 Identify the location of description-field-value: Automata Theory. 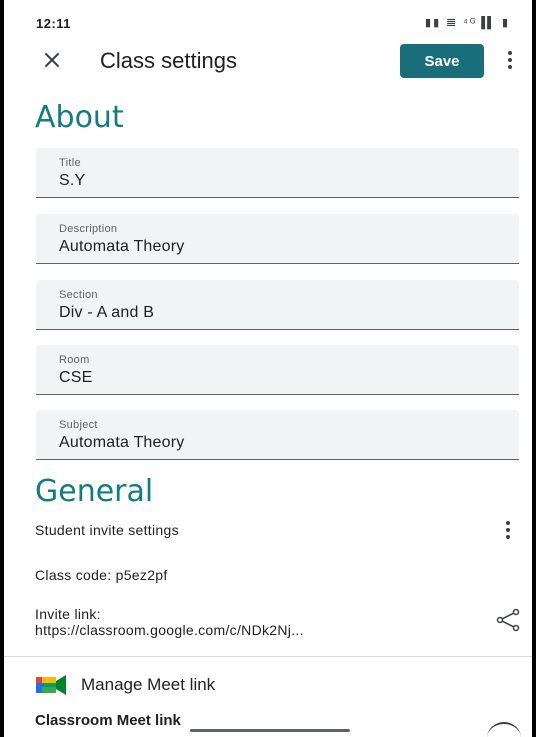
(121, 247).